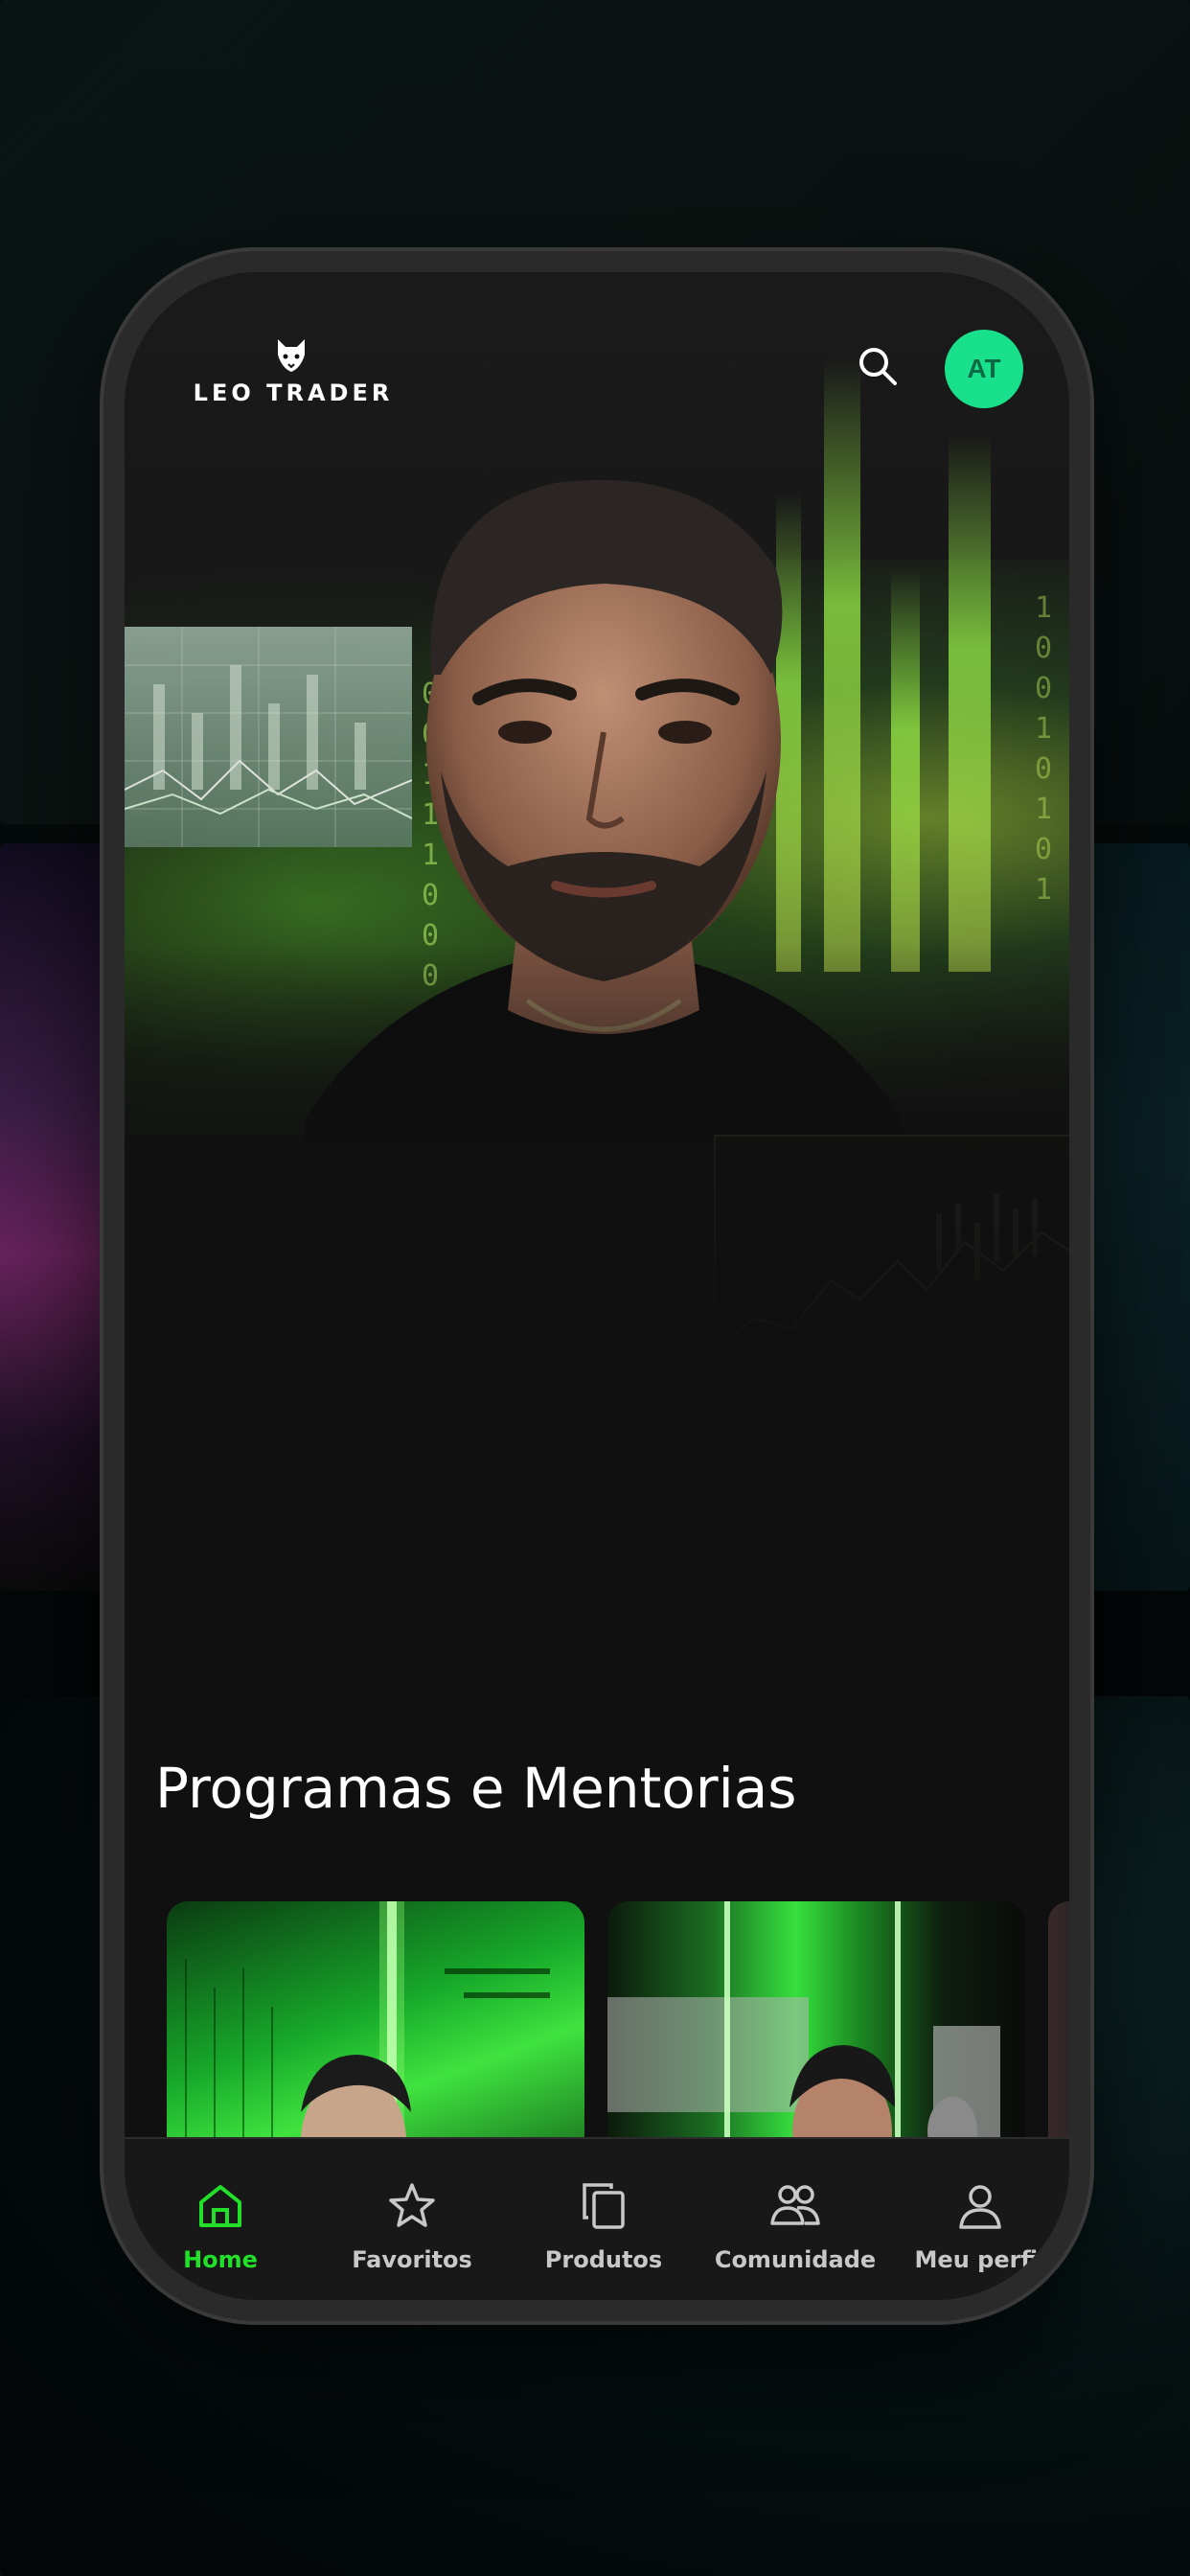 Image resolution: width=1190 pixels, height=2576 pixels. What do you see at coordinates (476, 1788) in the screenshot?
I see `section-title: Programas e Mentorias` at bounding box center [476, 1788].